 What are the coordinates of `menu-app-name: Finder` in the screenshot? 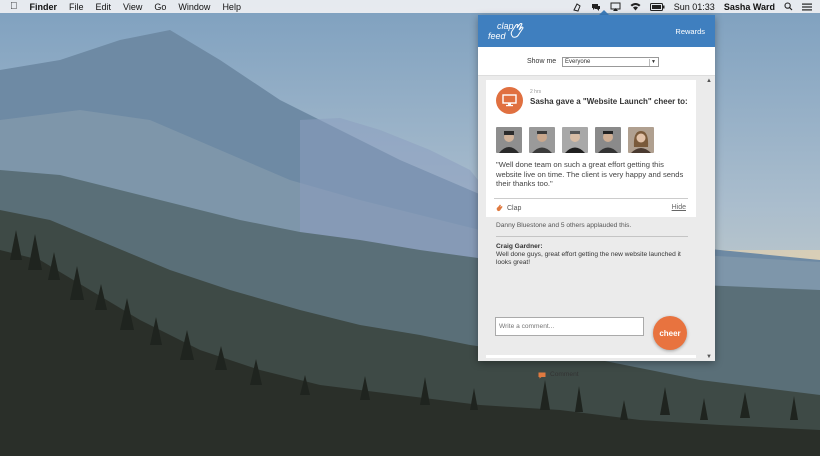 It's located at (44, 7).